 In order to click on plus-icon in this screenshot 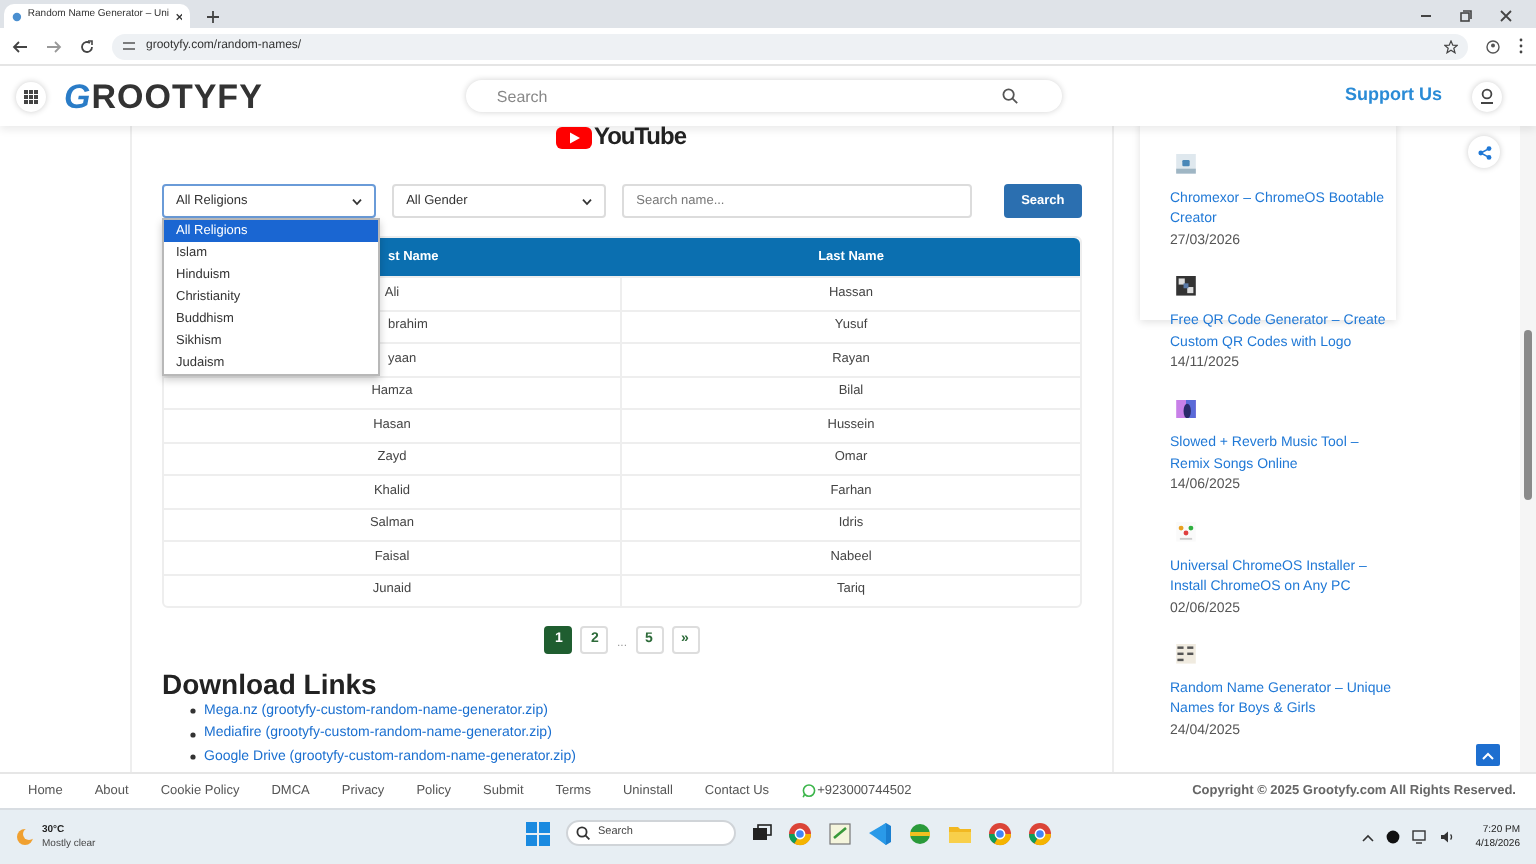, I will do `click(213, 17)`.